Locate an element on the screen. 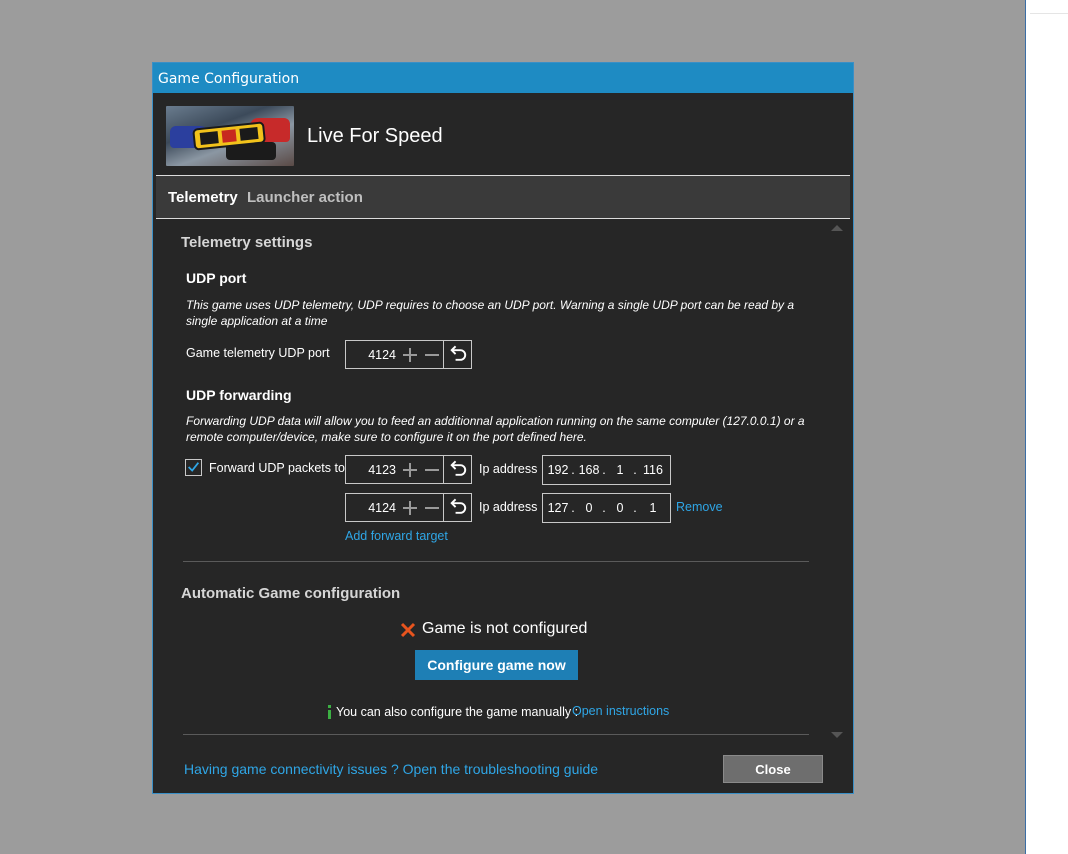 This screenshot has width=1068, height=854. remove-target-link: Remove is located at coordinates (699, 507).